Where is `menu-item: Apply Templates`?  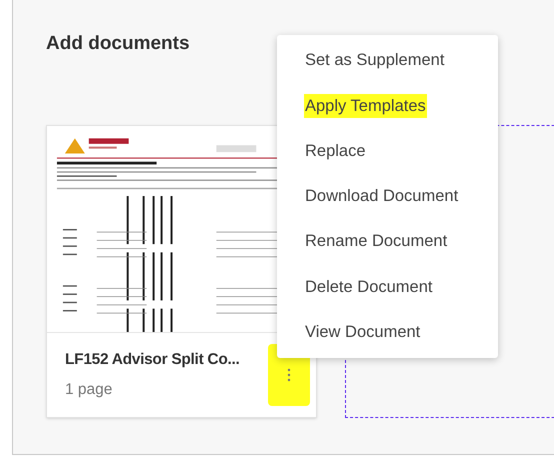
menu-item: Apply Templates is located at coordinates (365, 106).